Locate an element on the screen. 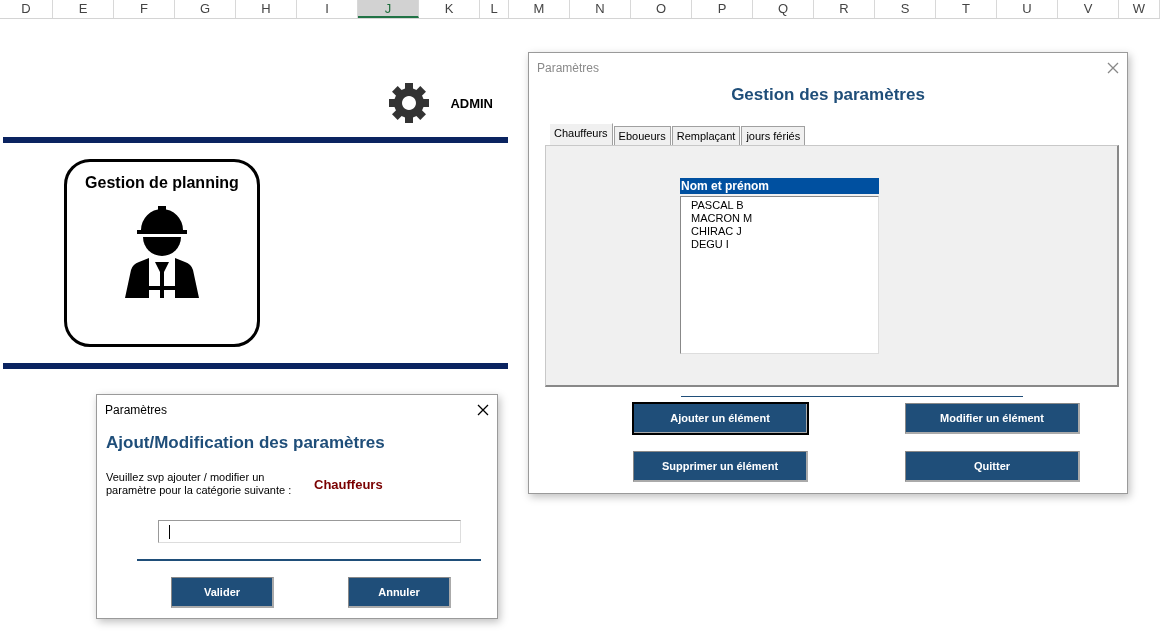  tab: Eboueurs is located at coordinates (642, 135).